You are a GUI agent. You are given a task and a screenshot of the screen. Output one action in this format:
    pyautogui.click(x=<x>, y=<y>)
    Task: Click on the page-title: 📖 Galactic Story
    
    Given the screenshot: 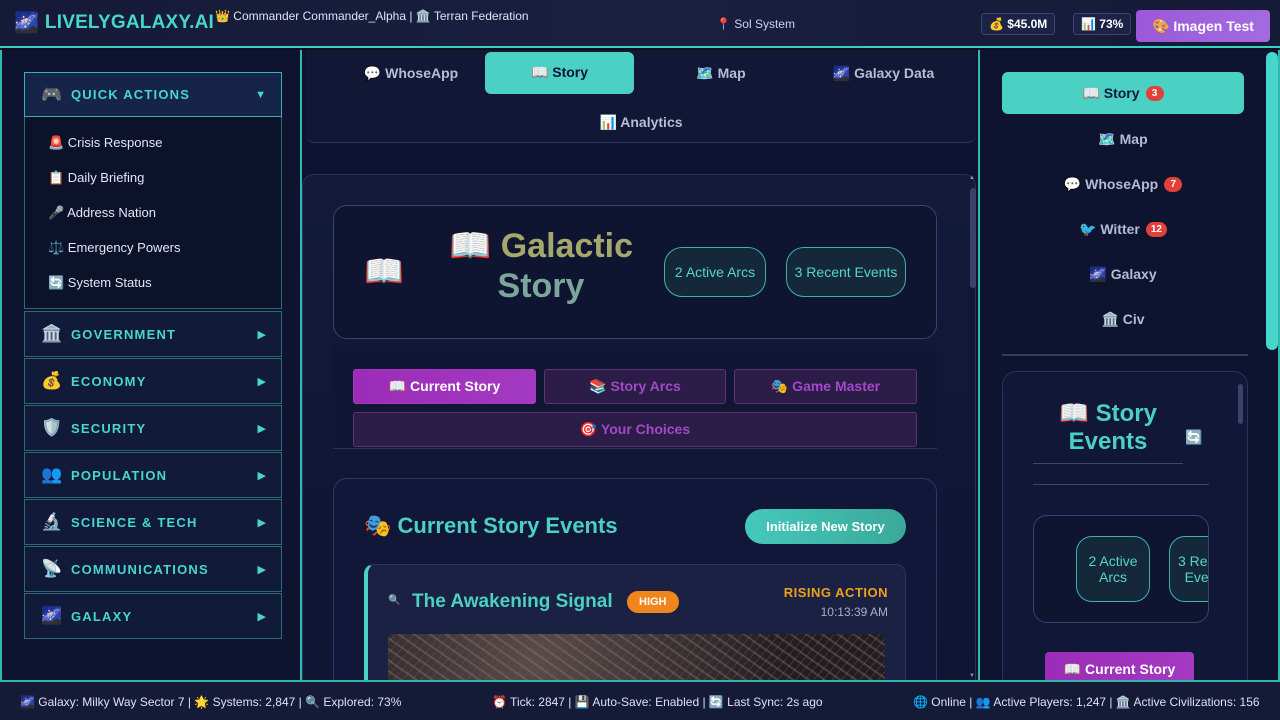 What is the action you would take?
    pyautogui.click(x=541, y=266)
    